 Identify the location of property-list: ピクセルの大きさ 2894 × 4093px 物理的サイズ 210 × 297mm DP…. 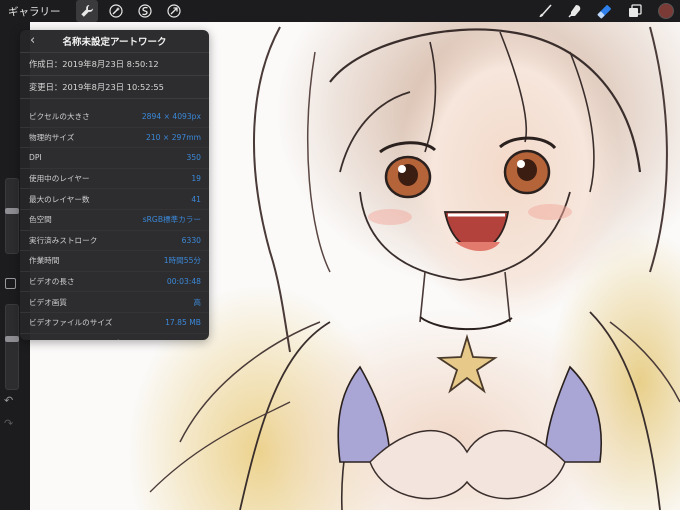
(114, 223).